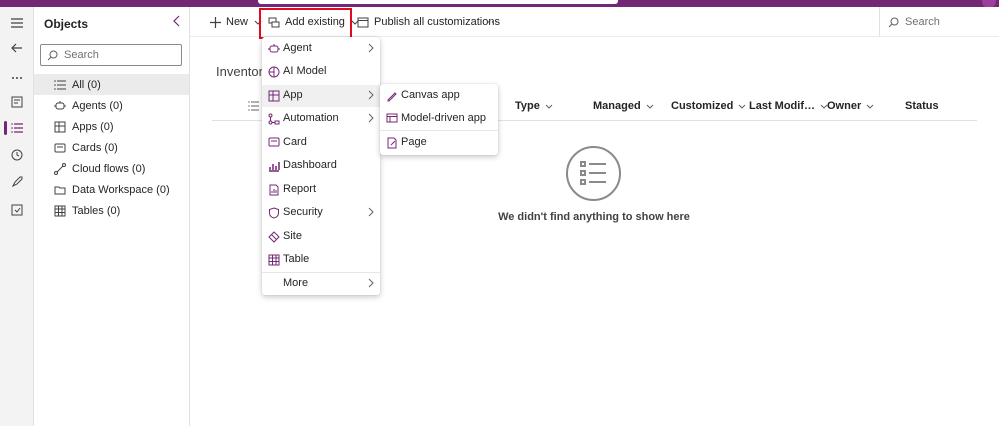 Image resolution: width=999 pixels, height=426 pixels. Describe the element at coordinates (297, 48) in the screenshot. I see `menu-item-label: Agent` at that location.